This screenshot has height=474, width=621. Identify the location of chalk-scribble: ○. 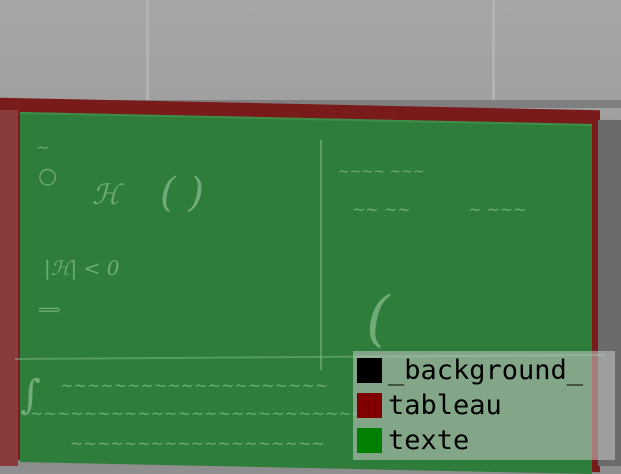
(48, 176).